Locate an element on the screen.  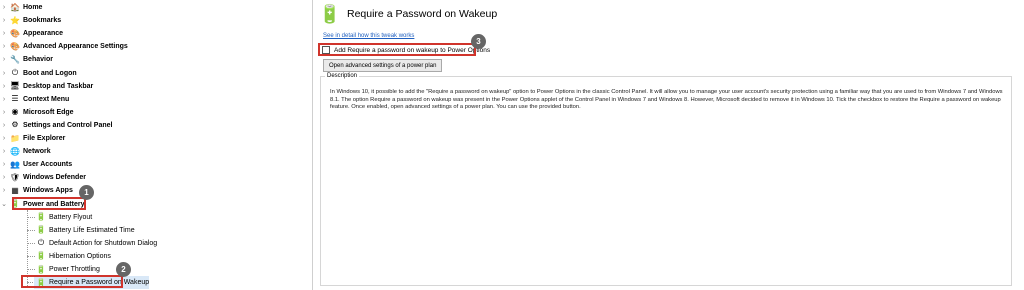
tree-item-label: Desktop and Taskbar is located at coordinates (58, 86).